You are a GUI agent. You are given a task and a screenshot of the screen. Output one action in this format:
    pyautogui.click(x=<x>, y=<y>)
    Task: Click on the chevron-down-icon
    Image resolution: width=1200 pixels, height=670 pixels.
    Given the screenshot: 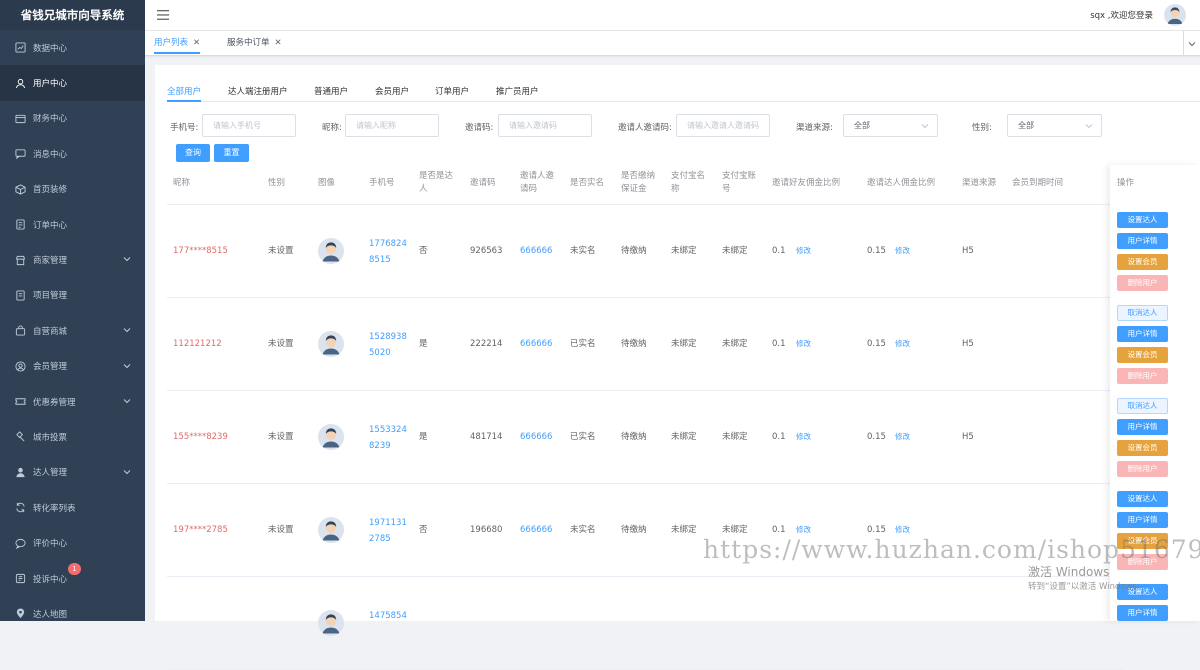 What is the action you would take?
    pyautogui.click(x=1192, y=43)
    